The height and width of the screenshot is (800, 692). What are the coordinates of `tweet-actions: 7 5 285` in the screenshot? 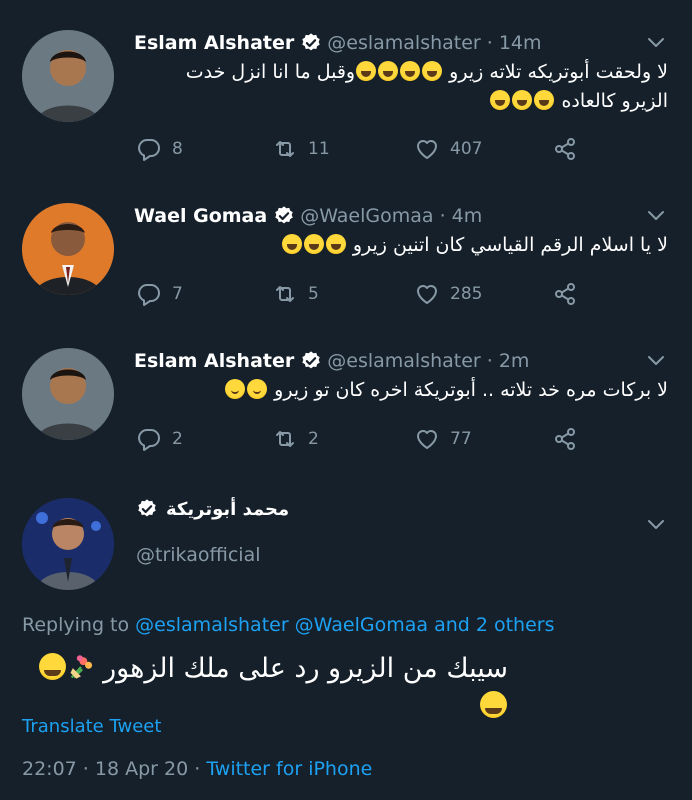 It's located at (374, 295).